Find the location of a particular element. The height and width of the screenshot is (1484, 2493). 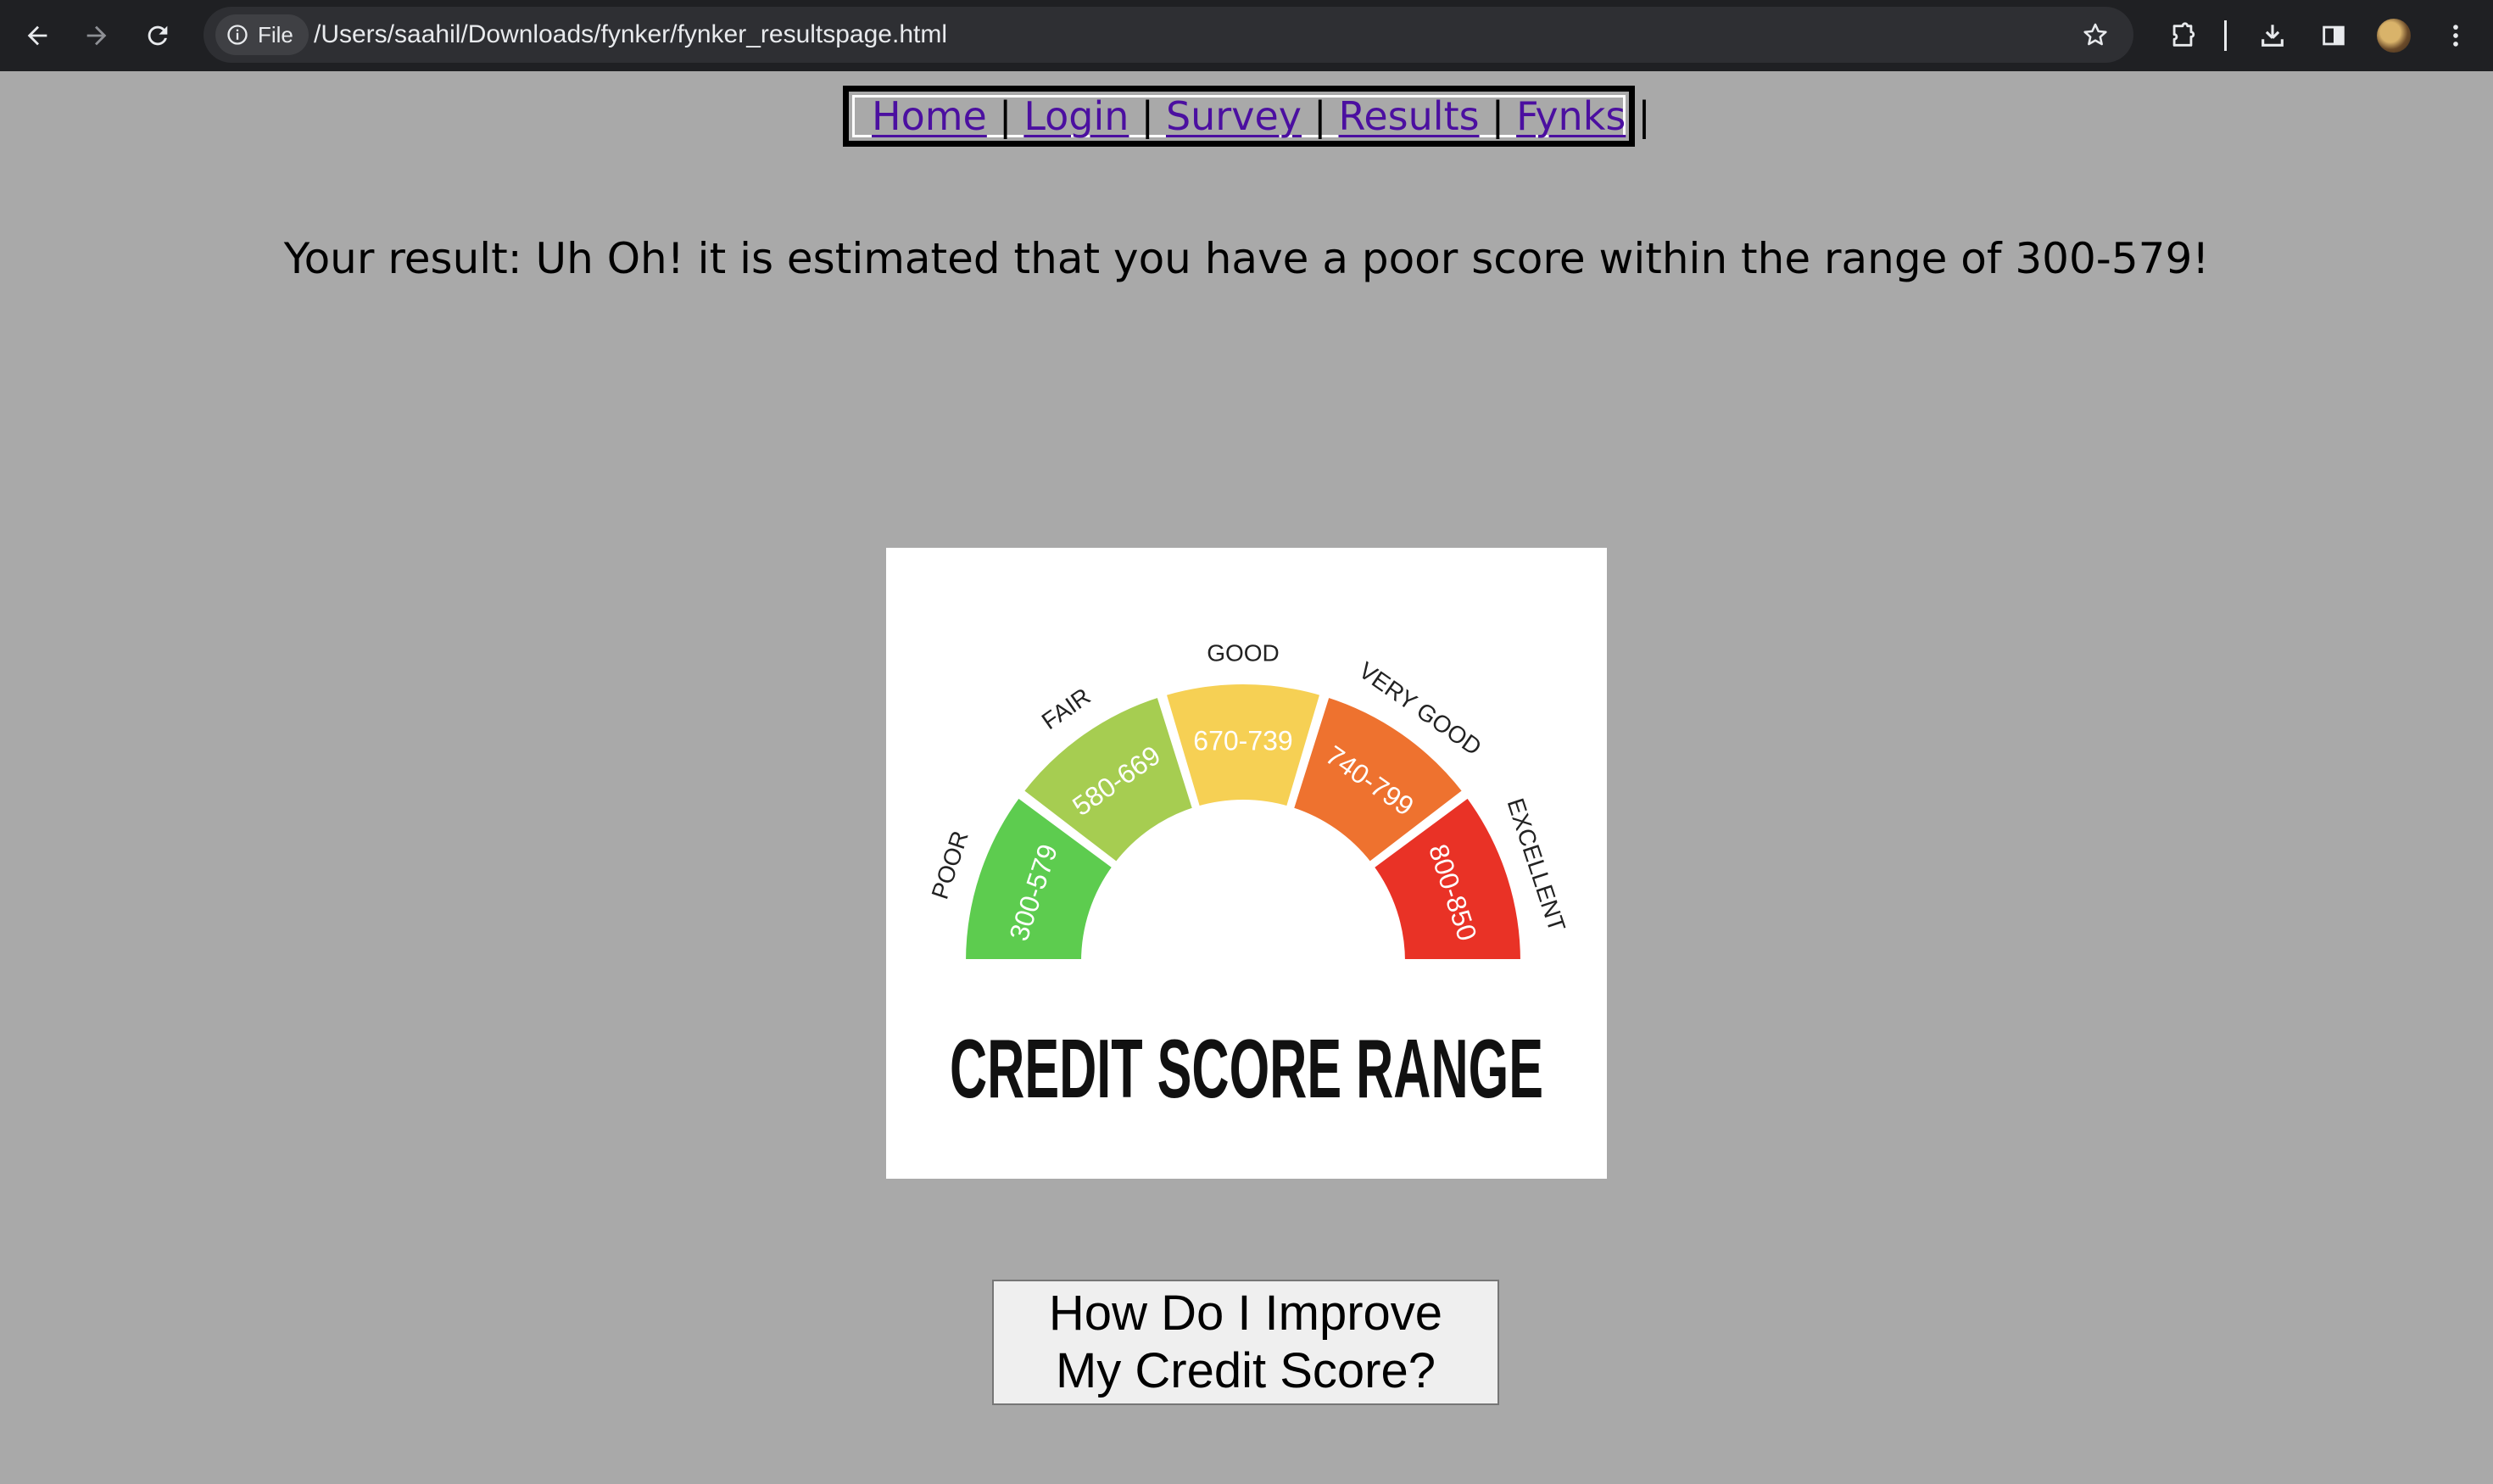

nav-bar: Home | Login | Survey | Results | Fynks | is located at coordinates (1247, 117).